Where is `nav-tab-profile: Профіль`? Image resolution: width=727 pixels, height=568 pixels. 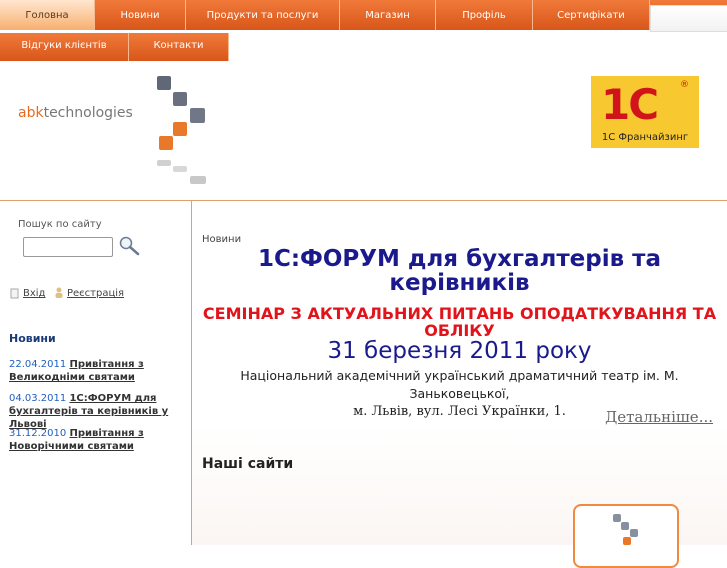
nav-tab-profile: Профіль is located at coordinates (484, 15).